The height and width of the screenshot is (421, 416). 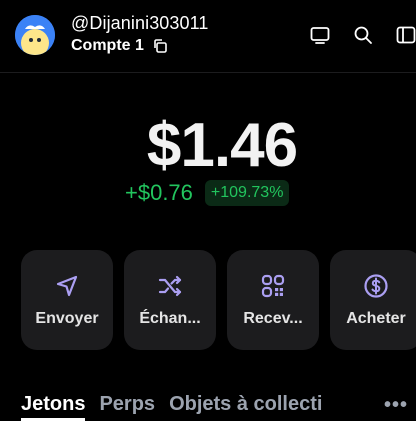 I want to click on receive-icon, so click(x=273, y=286).